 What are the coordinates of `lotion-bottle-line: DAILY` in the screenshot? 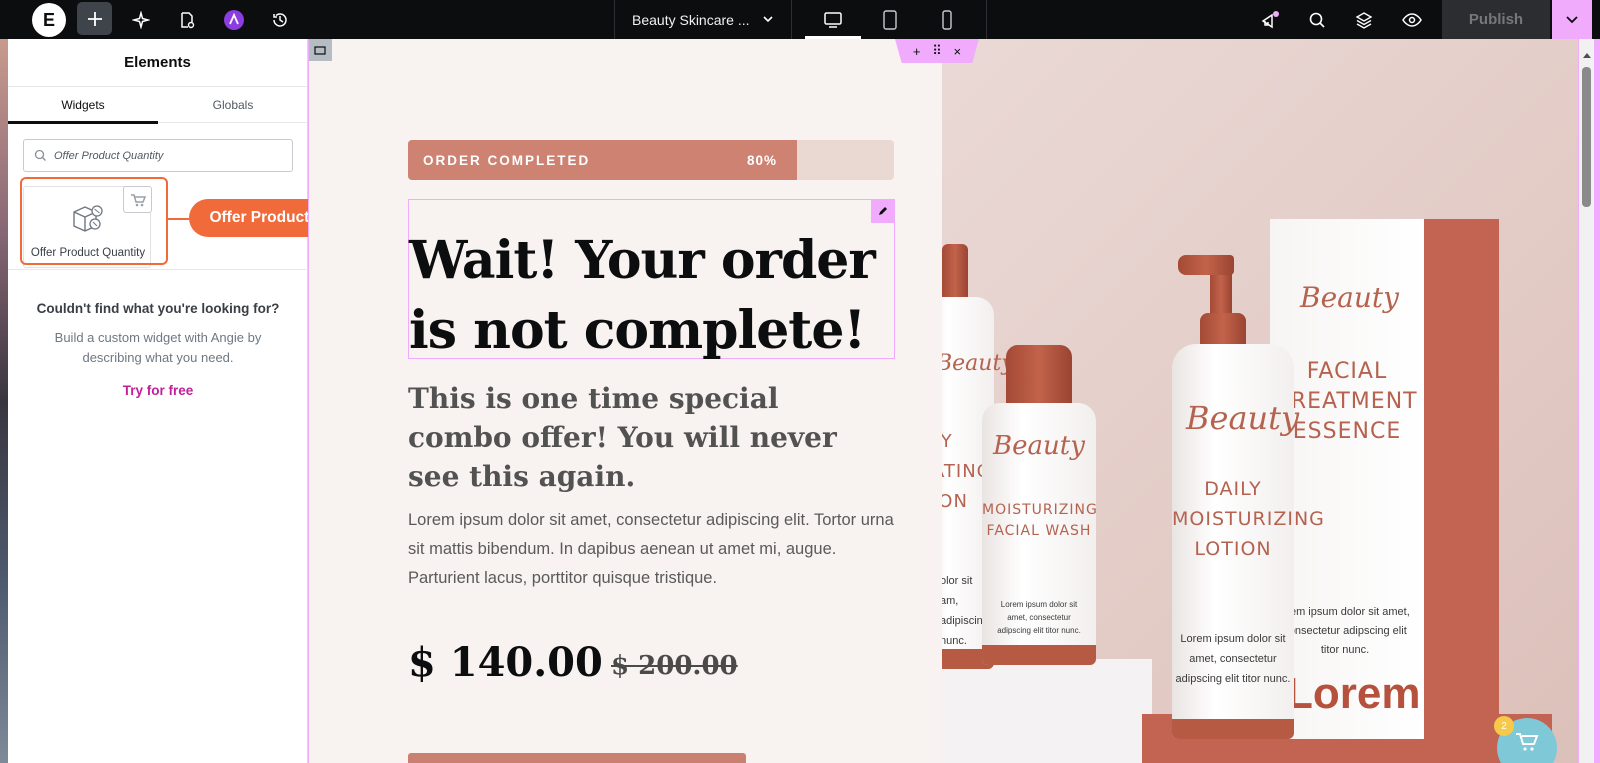 It's located at (1233, 489).